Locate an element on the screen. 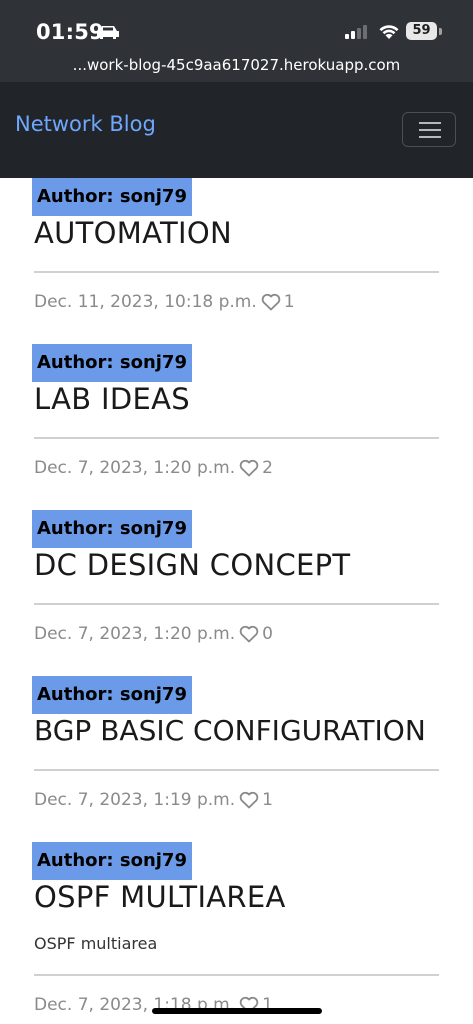  like-count: 2 is located at coordinates (267, 468).